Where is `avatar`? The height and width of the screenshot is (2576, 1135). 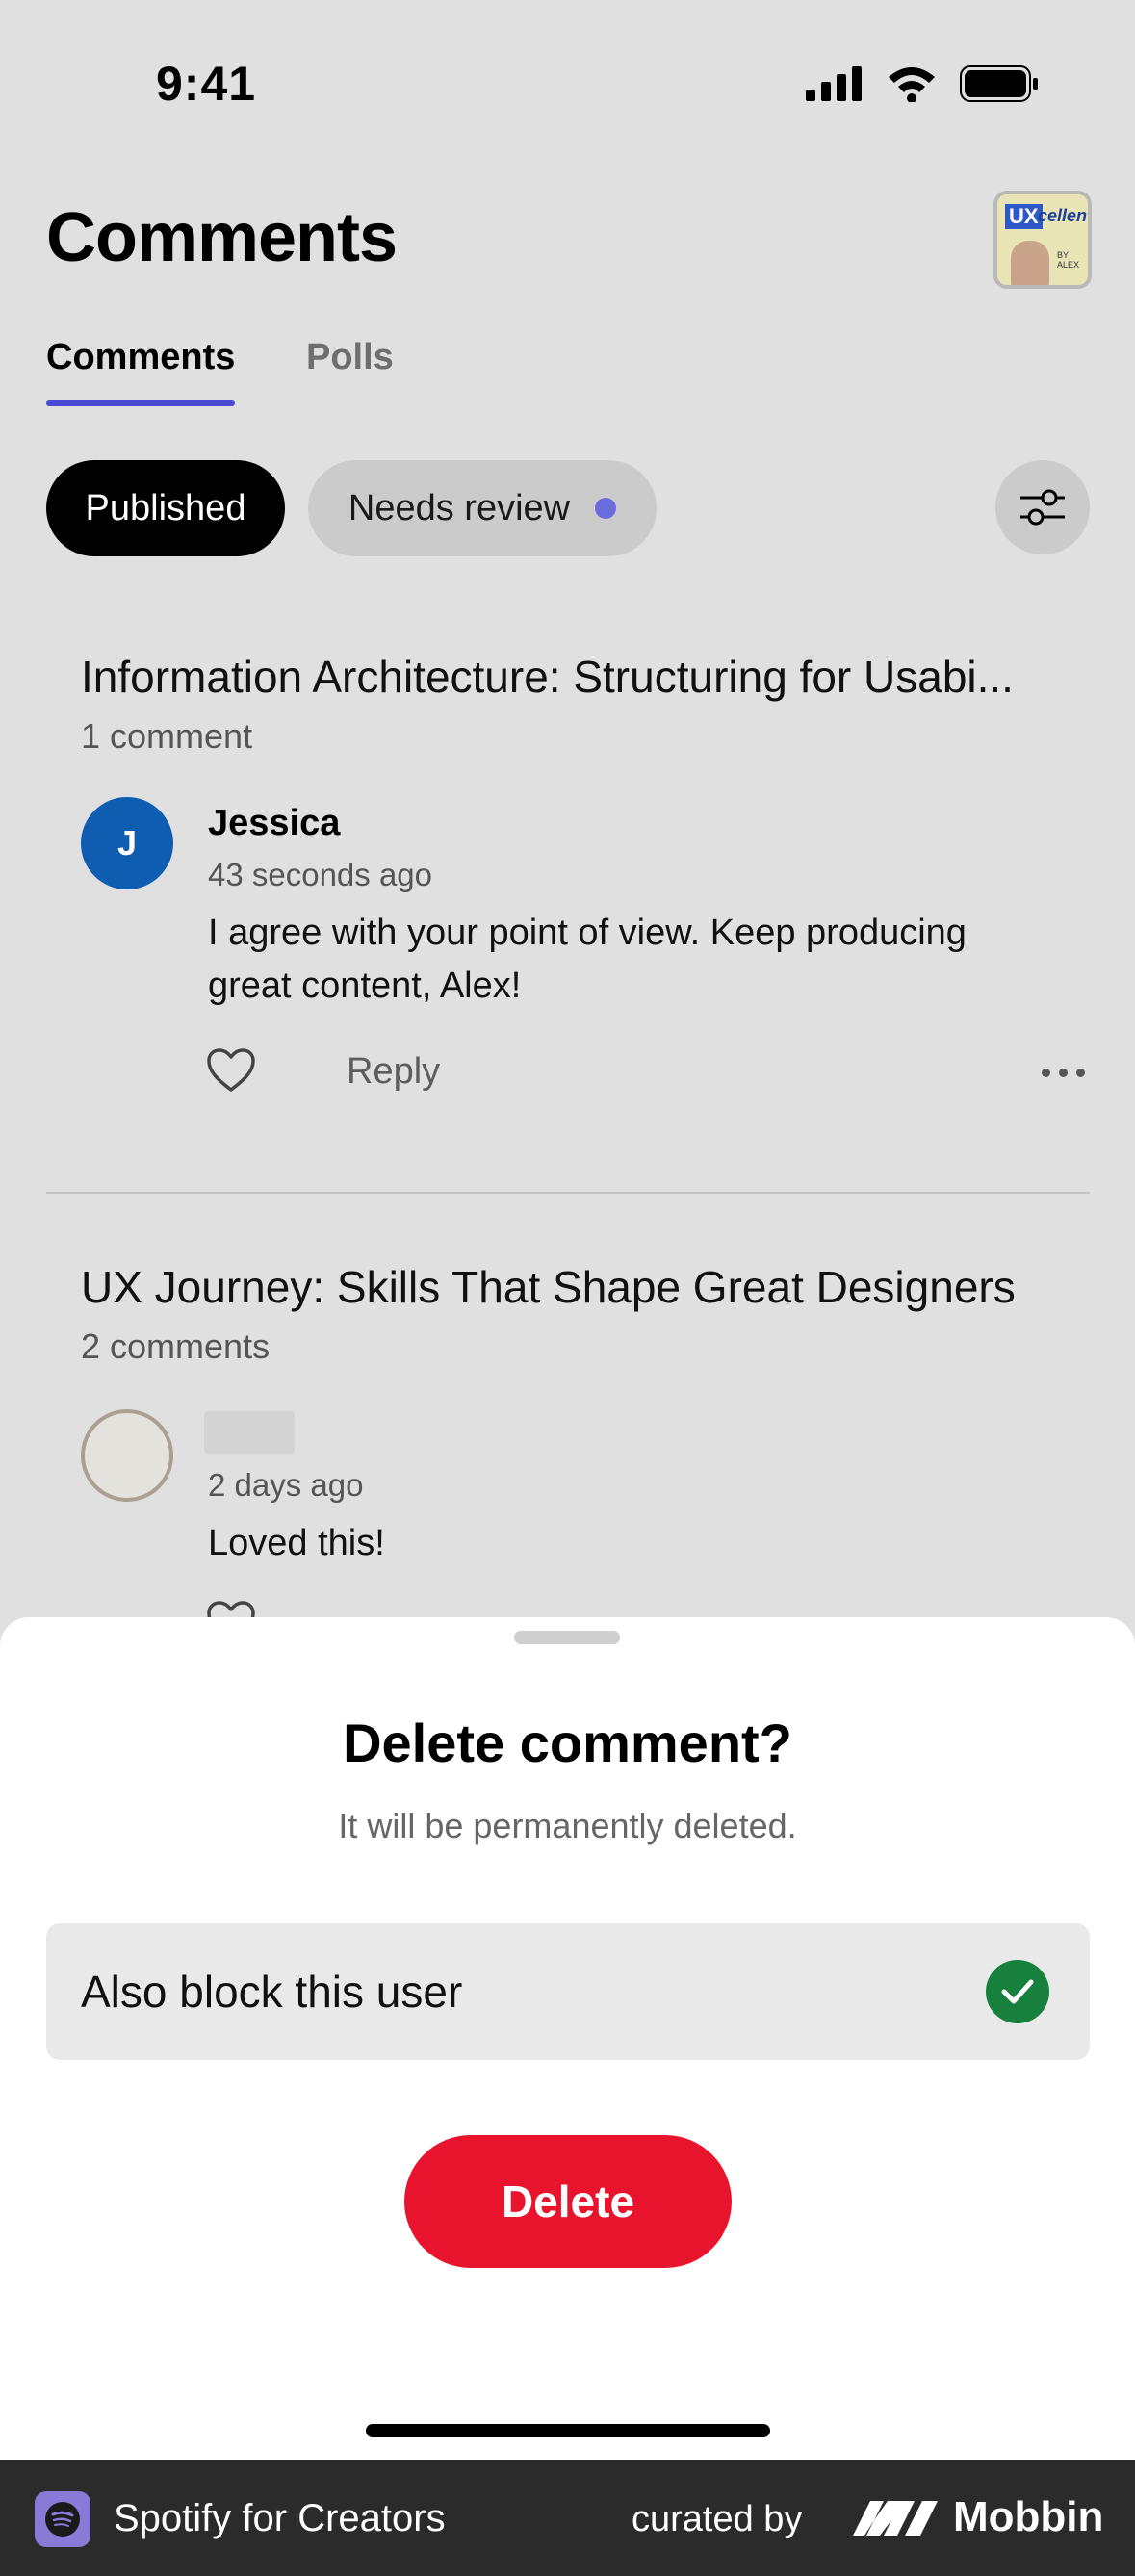 avatar is located at coordinates (127, 1455).